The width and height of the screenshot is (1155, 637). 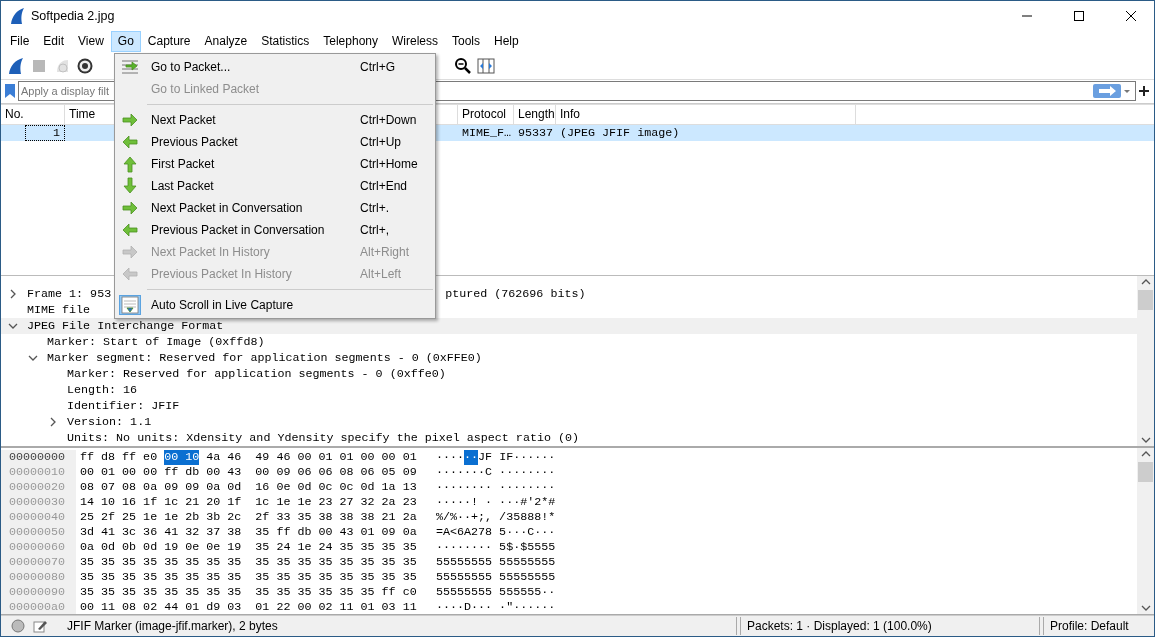 What do you see at coordinates (535, 114) in the screenshot?
I see `column-header: Length` at bounding box center [535, 114].